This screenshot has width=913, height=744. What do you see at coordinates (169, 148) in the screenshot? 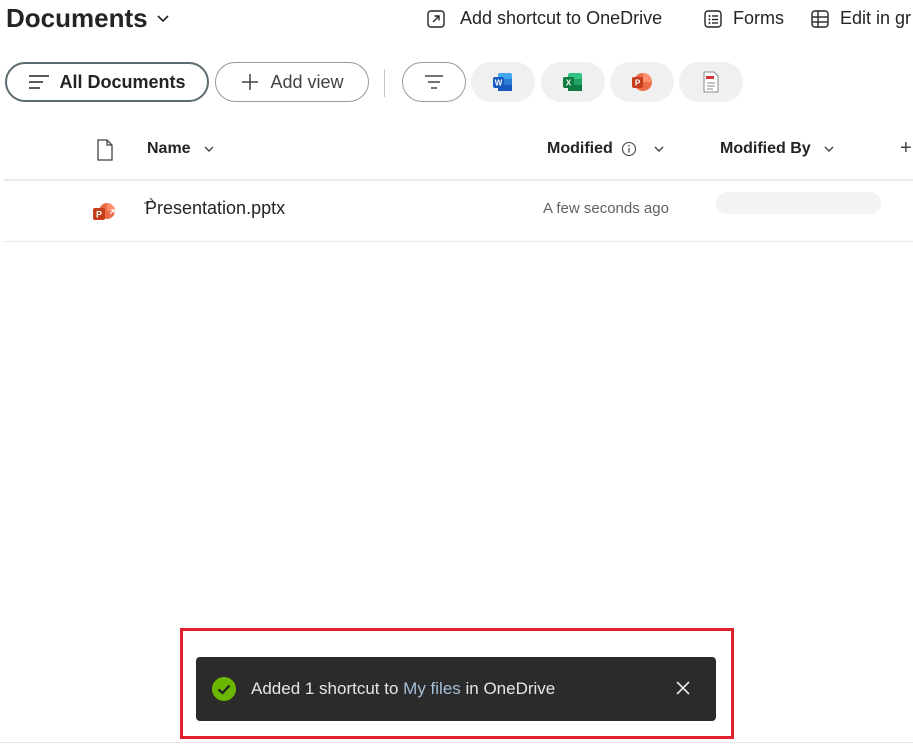
I see `column-name-label: Name` at bounding box center [169, 148].